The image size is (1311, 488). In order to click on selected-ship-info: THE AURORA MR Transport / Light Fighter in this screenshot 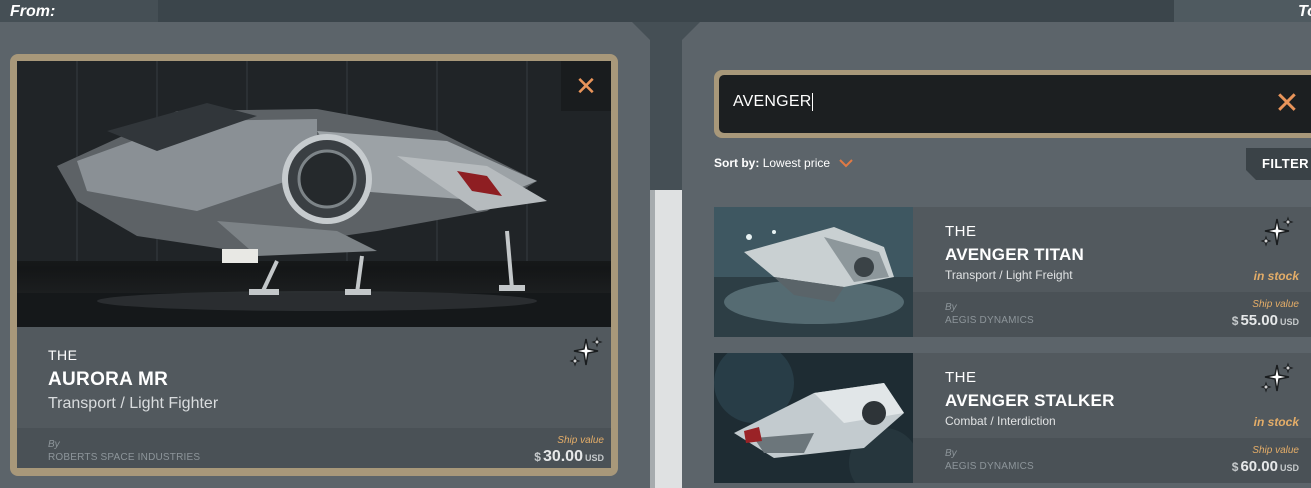, I will do `click(314, 377)`.